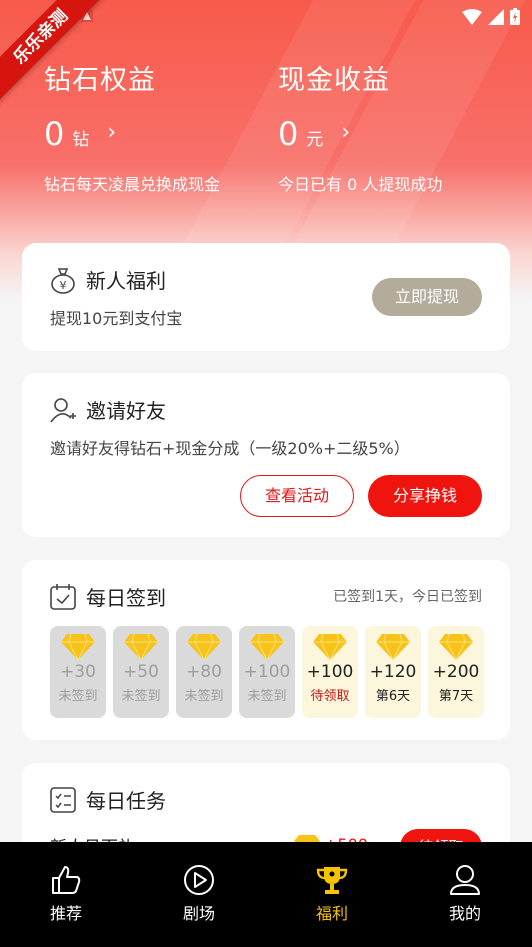 Image resolution: width=532 pixels, height=947 pixels. What do you see at coordinates (360, 184) in the screenshot?
I see `cash-desc: 今日已有 0 人提现成功` at bounding box center [360, 184].